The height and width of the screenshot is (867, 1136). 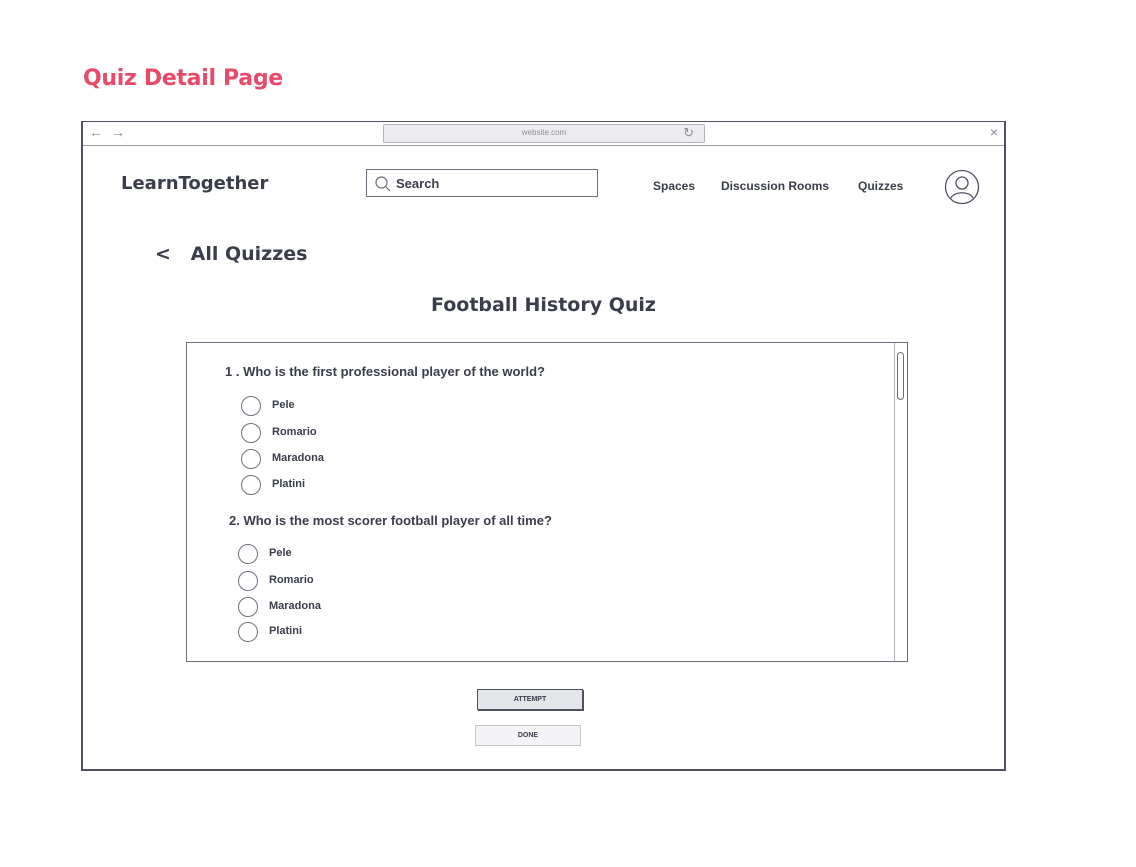 What do you see at coordinates (482, 183) in the screenshot?
I see `search-input: Search` at bounding box center [482, 183].